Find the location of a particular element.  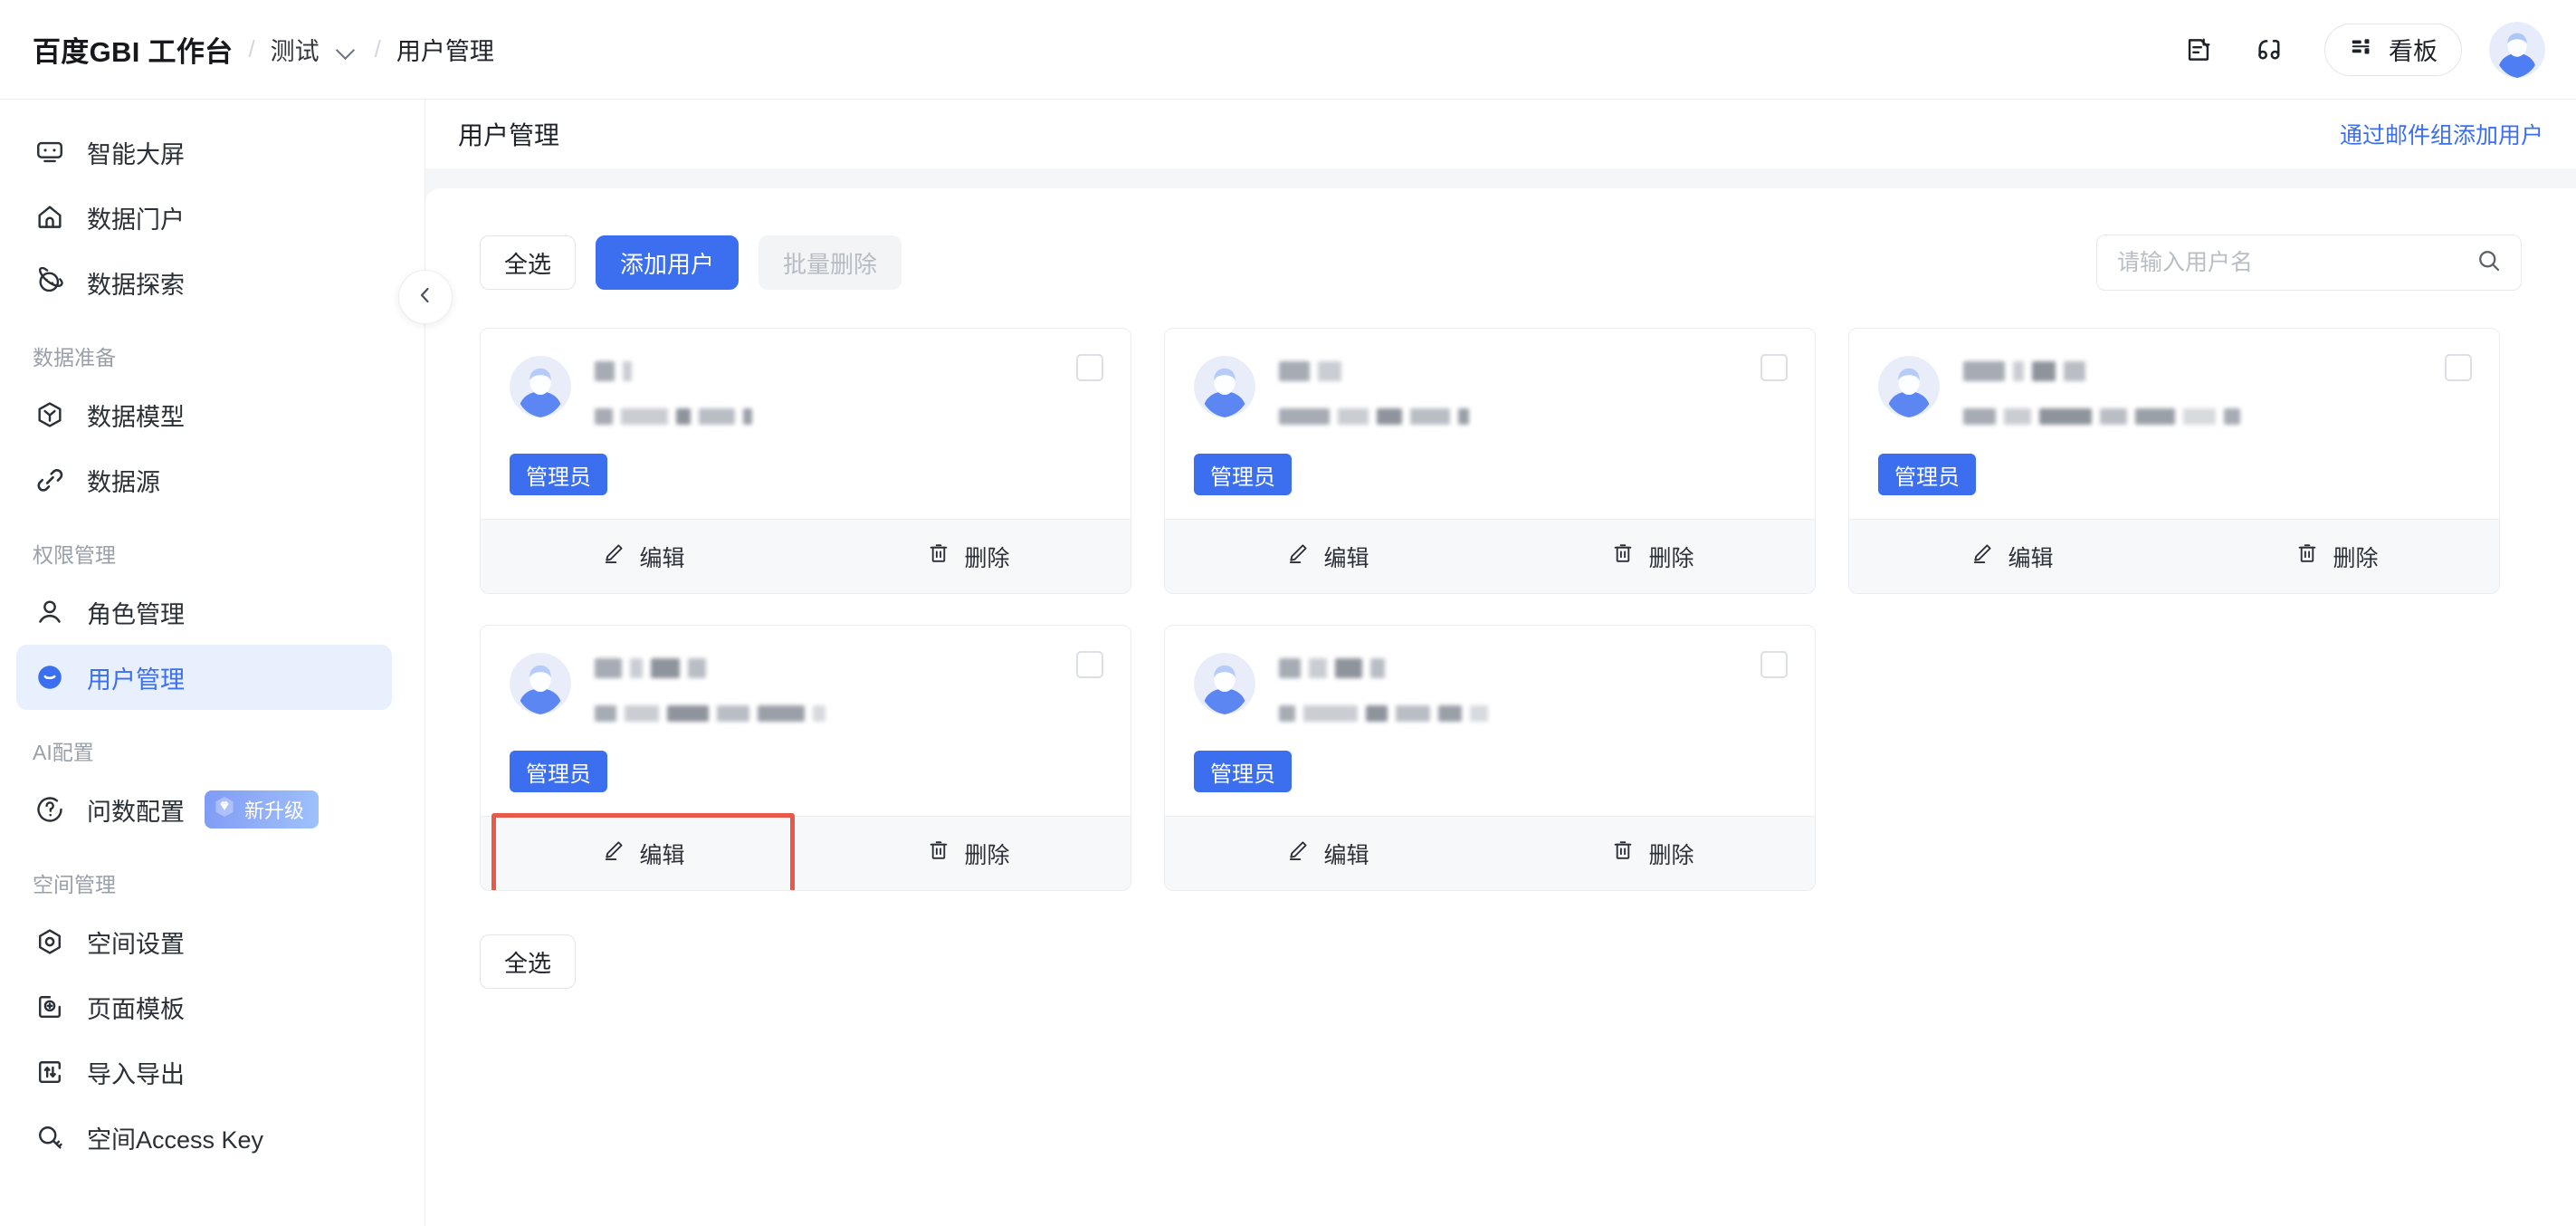

sidebar-item-label: 数据门户 is located at coordinates (136, 220).